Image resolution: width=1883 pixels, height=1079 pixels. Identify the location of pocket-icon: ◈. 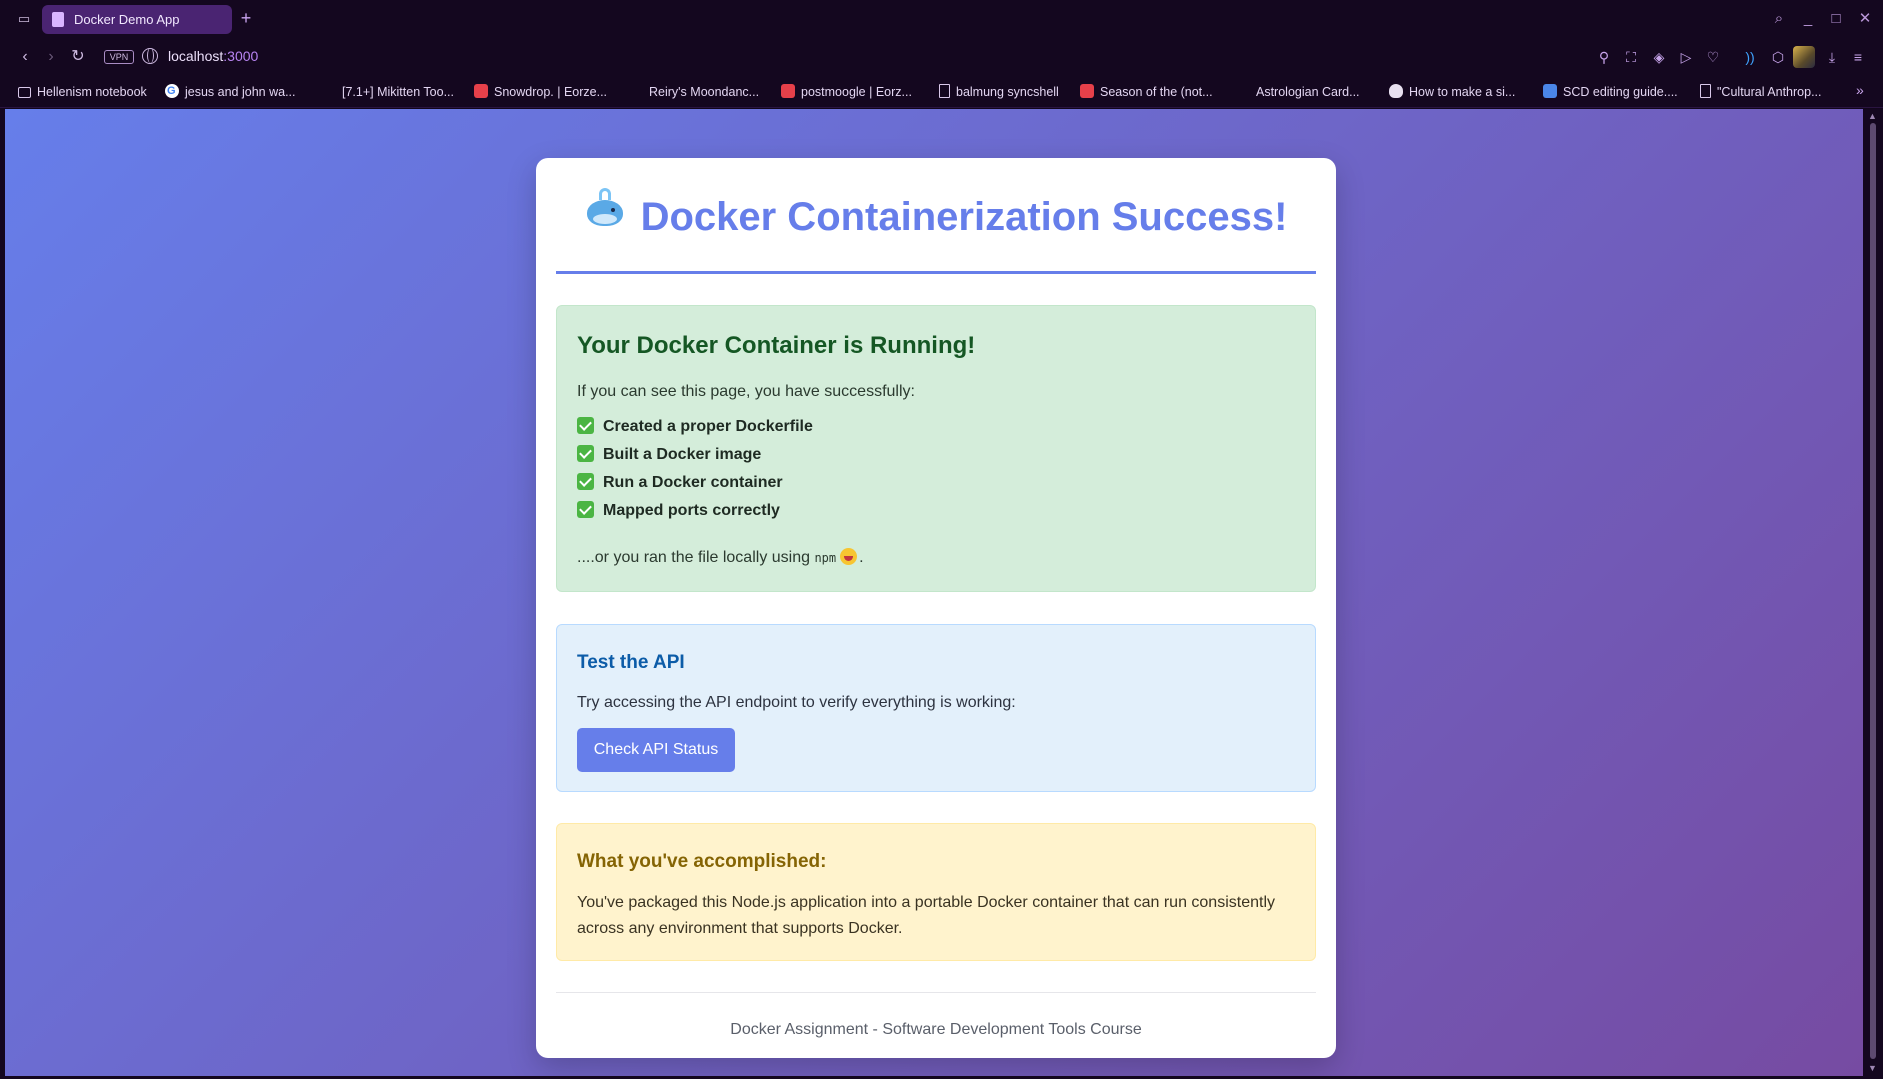
(1659, 57).